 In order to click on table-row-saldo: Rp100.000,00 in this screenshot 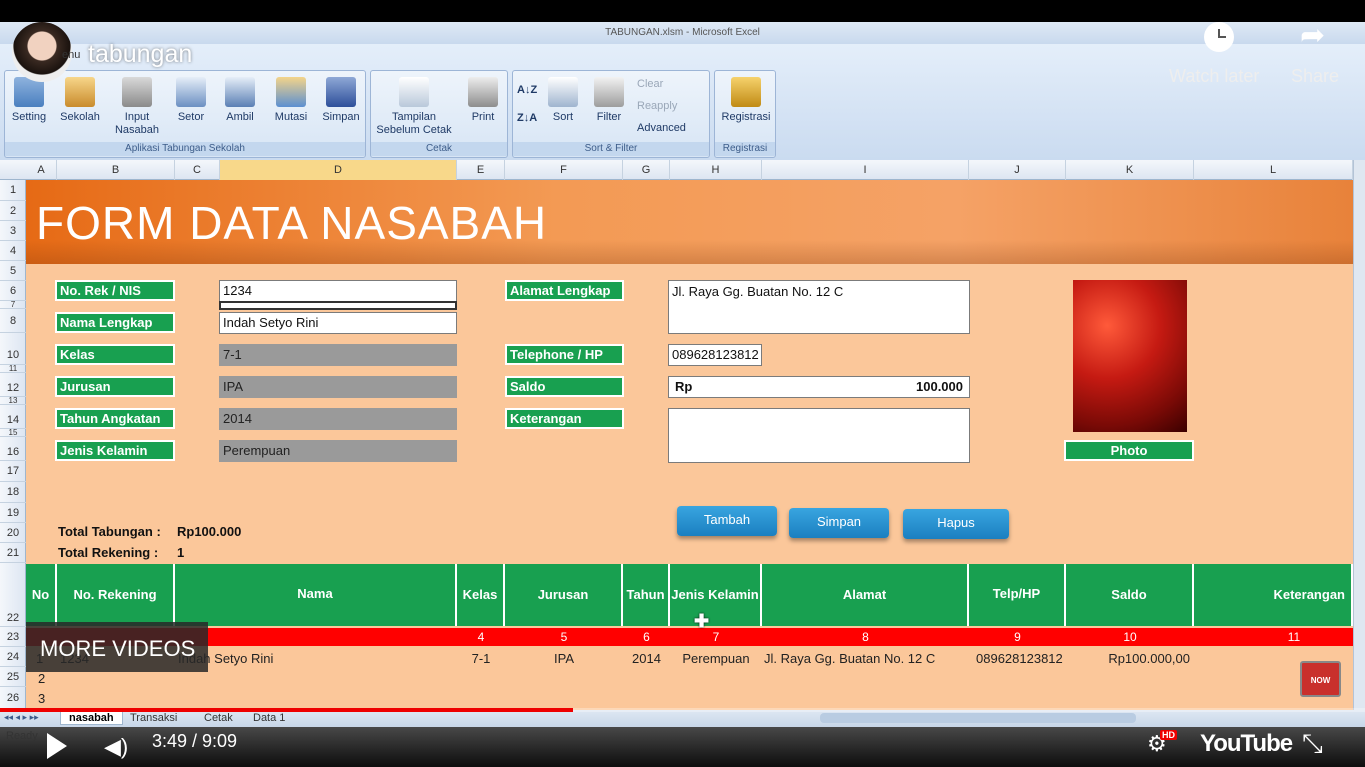, I will do `click(1128, 659)`.